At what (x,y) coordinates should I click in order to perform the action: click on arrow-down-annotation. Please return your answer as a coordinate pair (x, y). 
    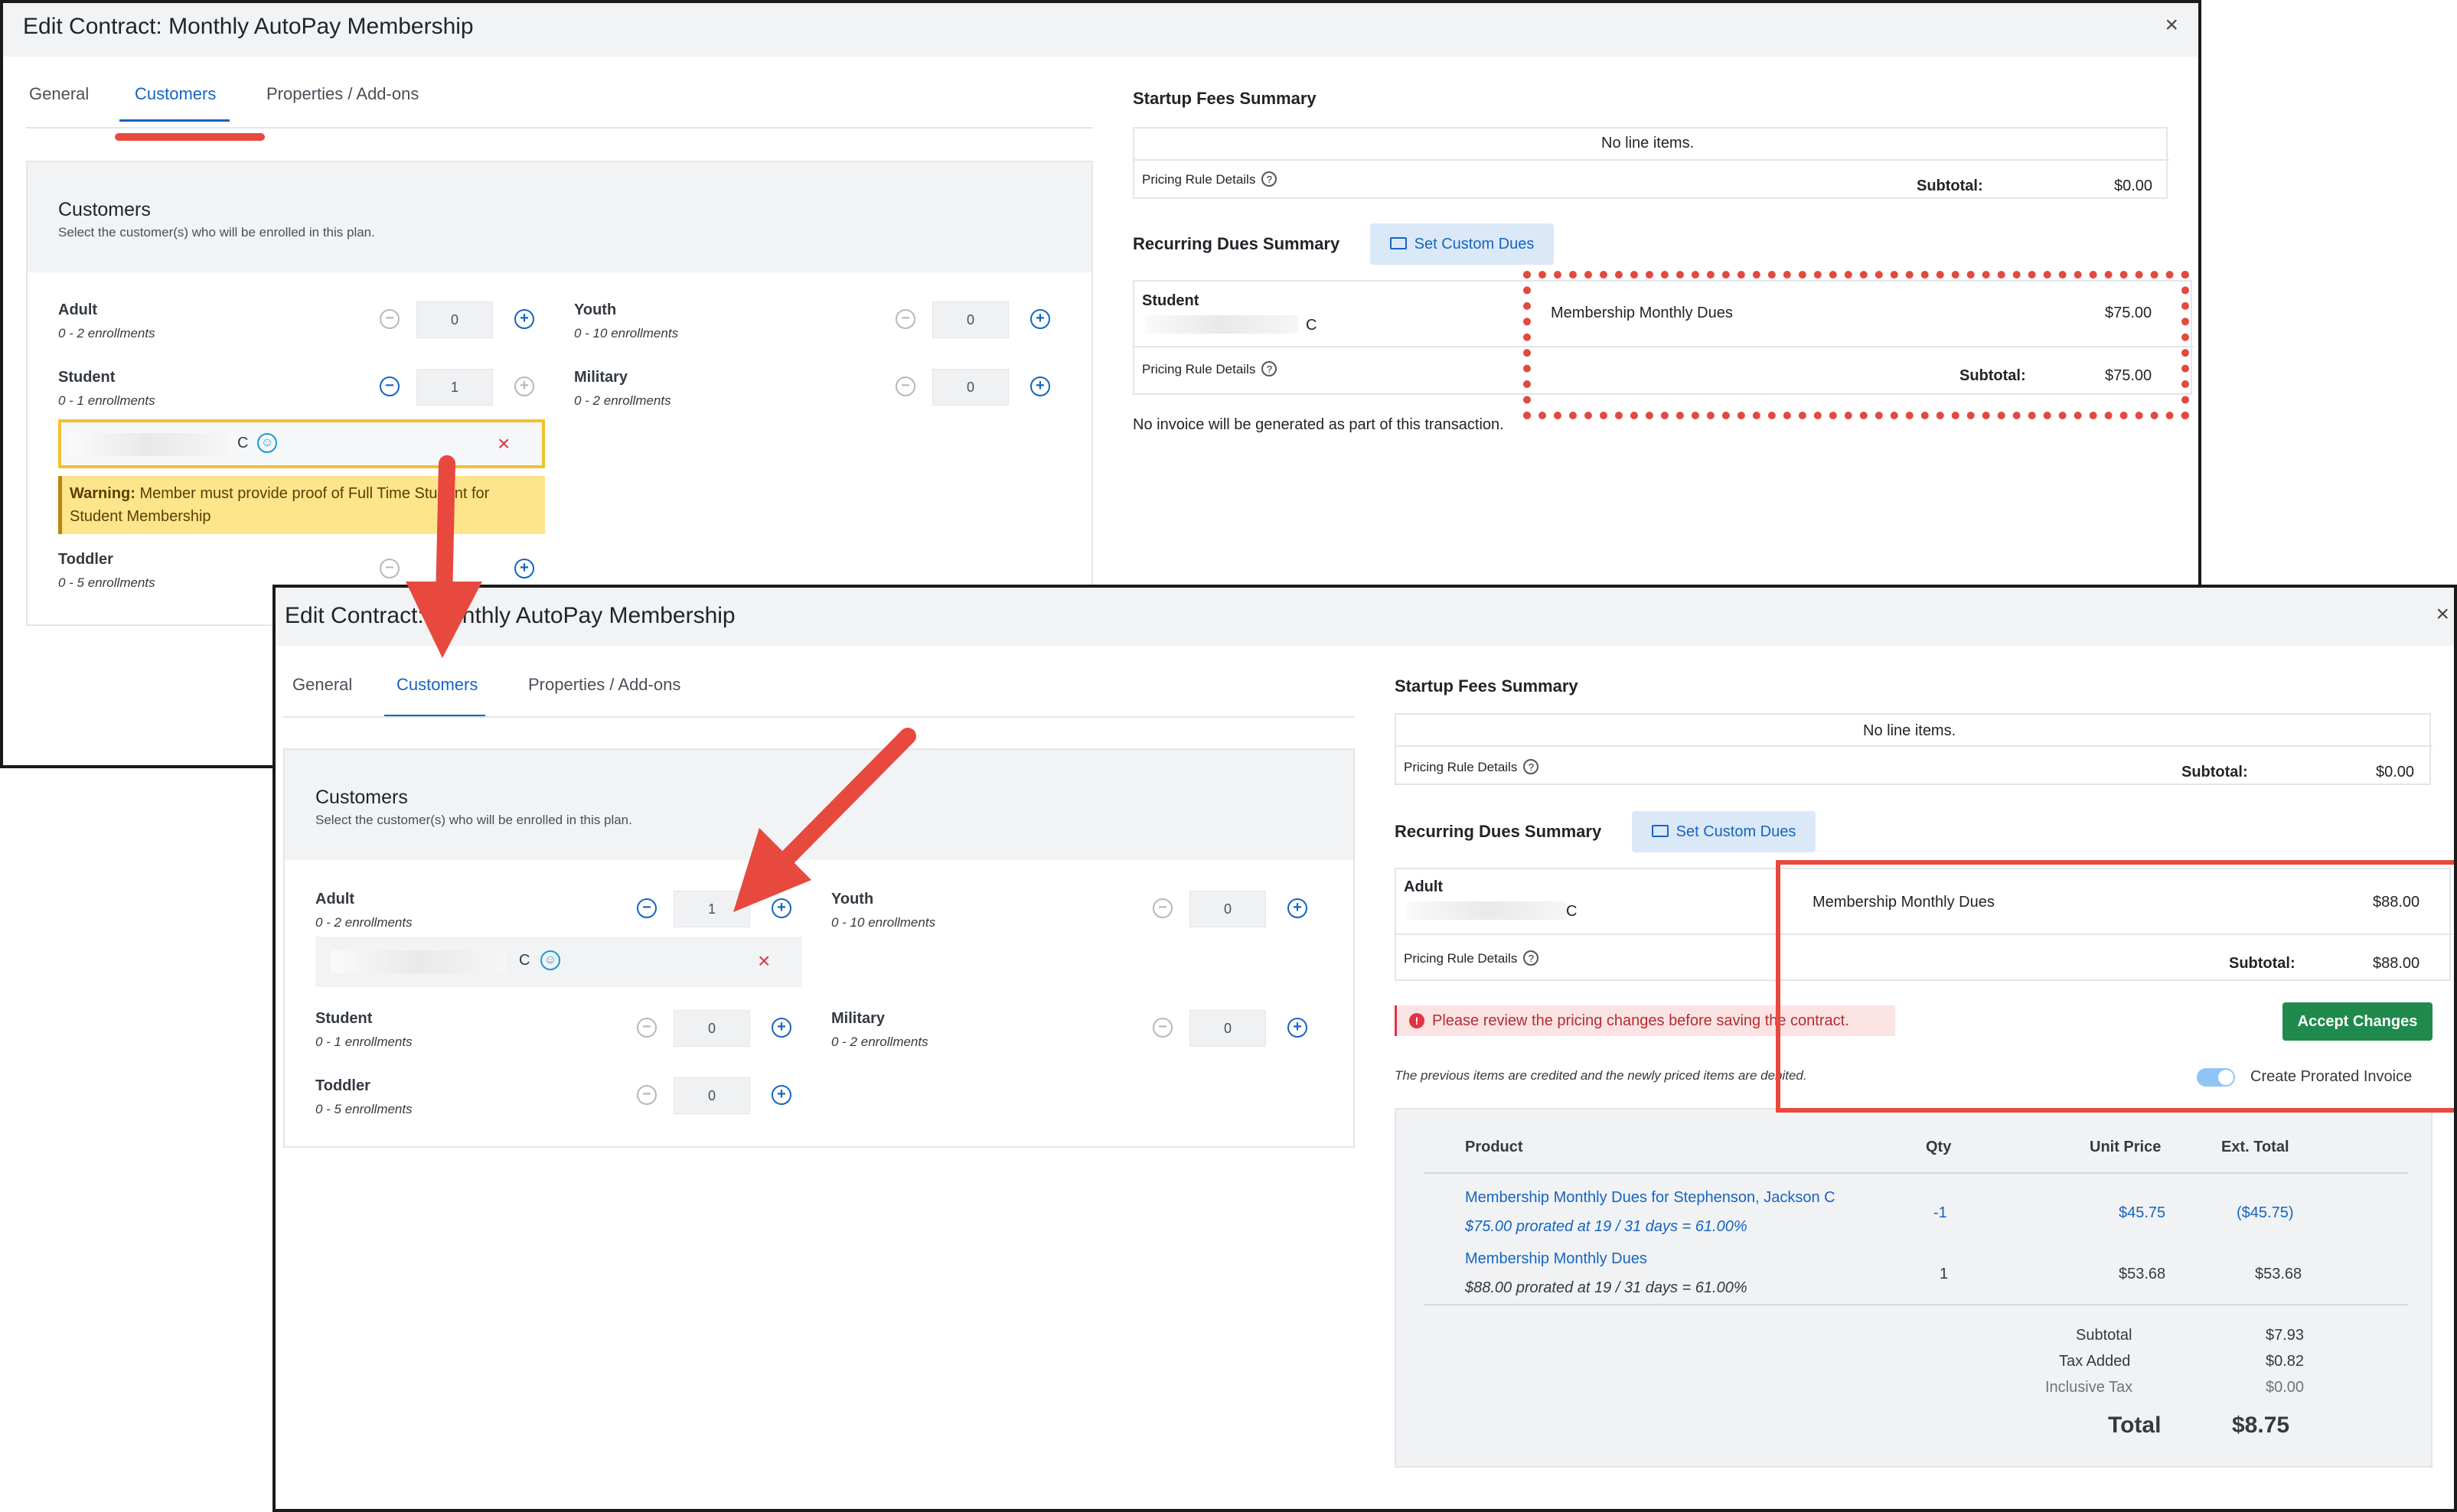
    Looking at the image, I should click on (444, 556).